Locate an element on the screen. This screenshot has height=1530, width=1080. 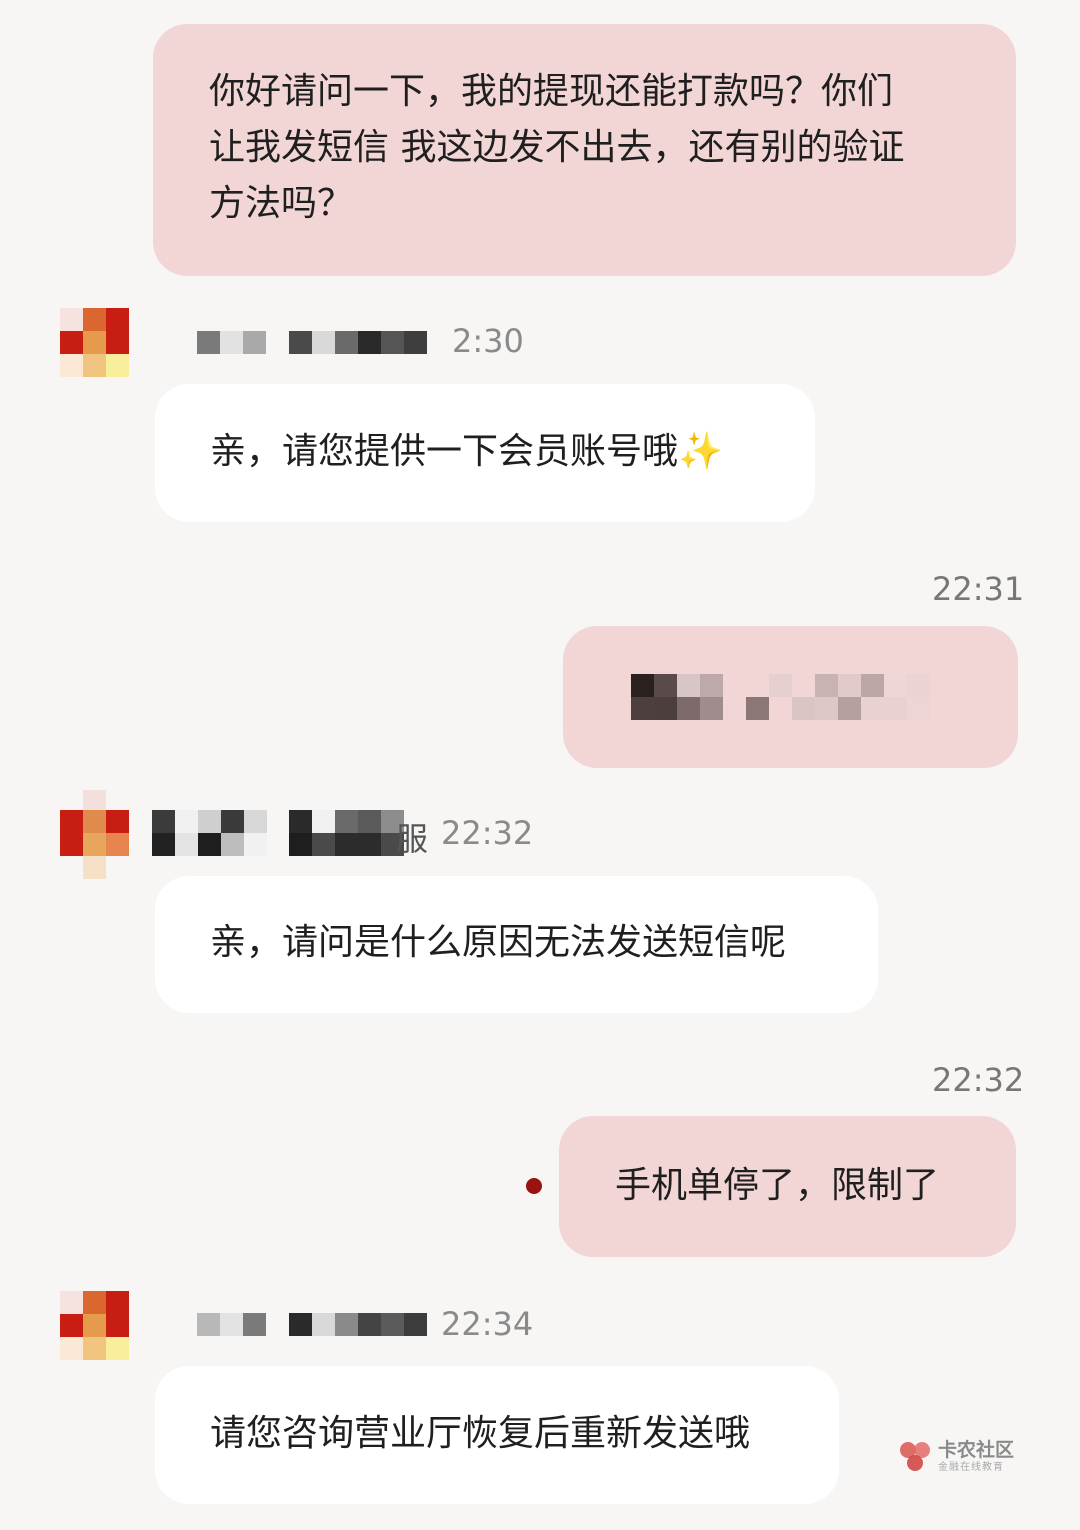
incoming-message-bubble: 亲，请您提供一下会员账号哦✨ is located at coordinates (485, 453).